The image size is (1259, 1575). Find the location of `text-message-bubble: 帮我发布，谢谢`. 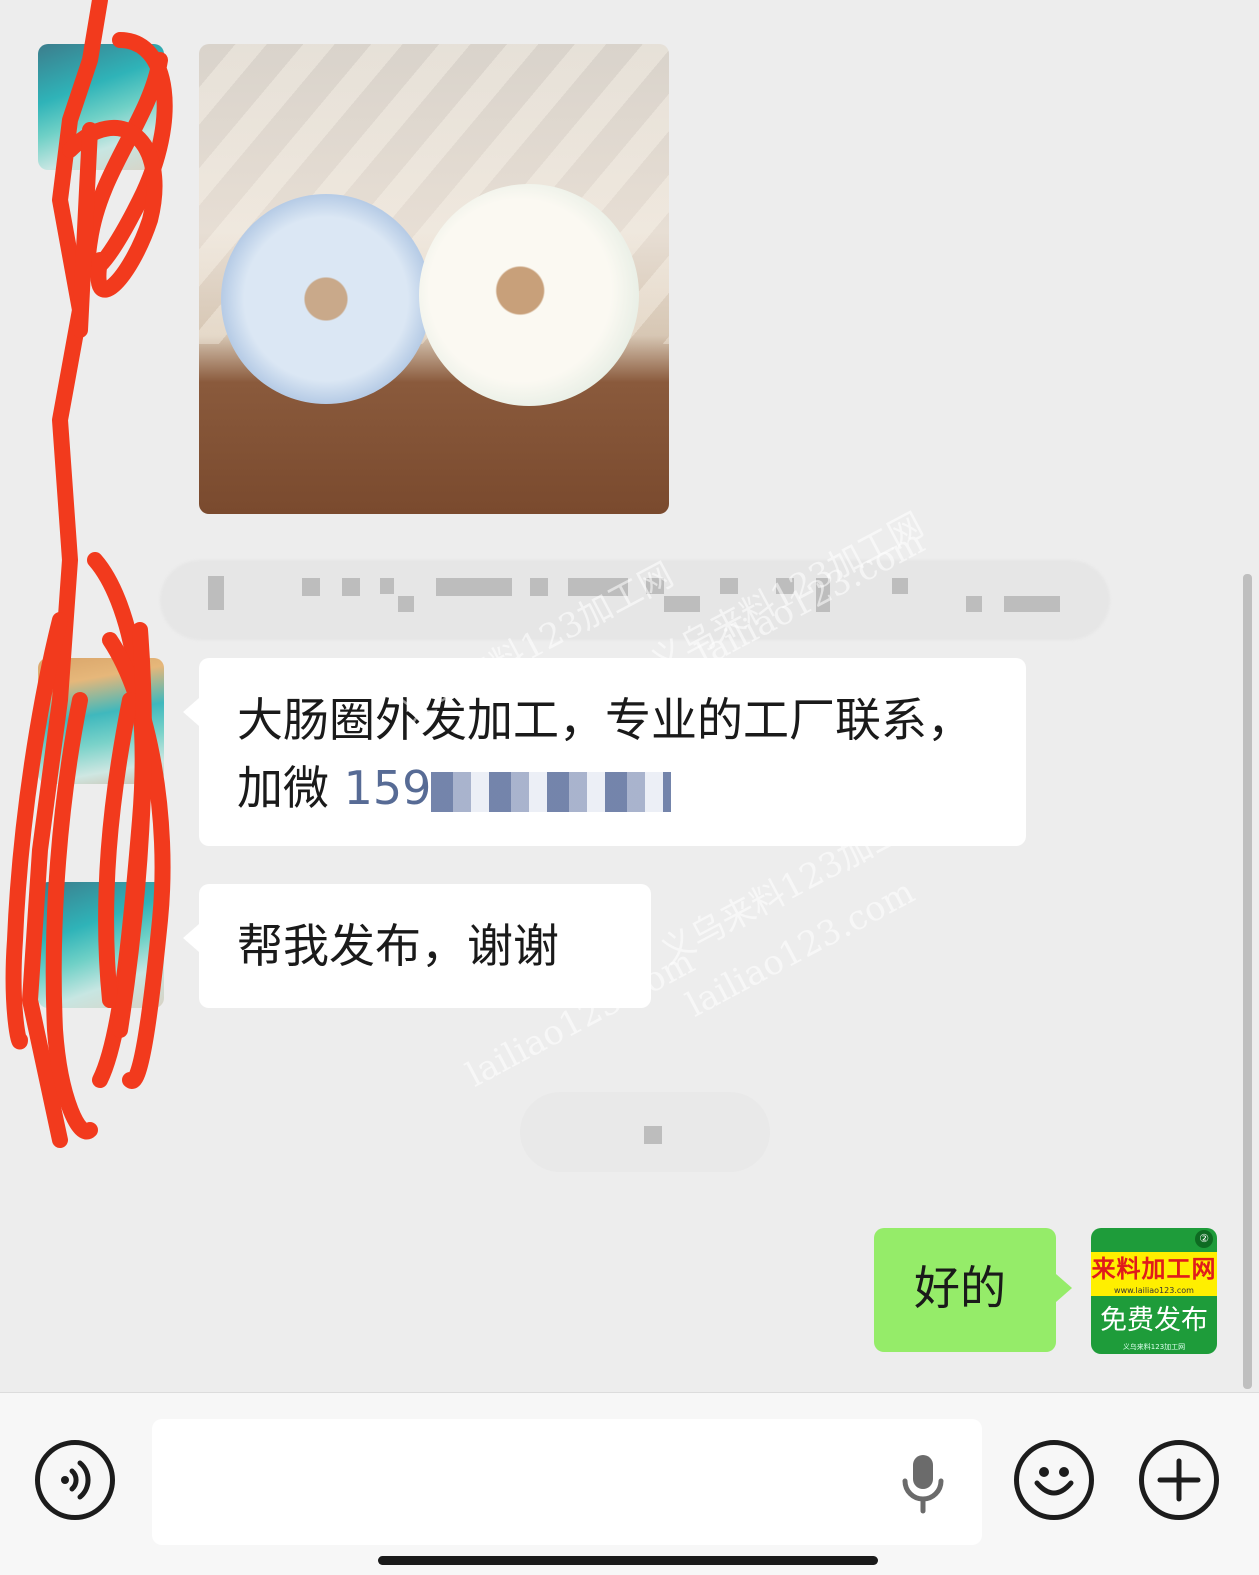

text-message-bubble: 帮我发布，谢谢 is located at coordinates (417, 946).